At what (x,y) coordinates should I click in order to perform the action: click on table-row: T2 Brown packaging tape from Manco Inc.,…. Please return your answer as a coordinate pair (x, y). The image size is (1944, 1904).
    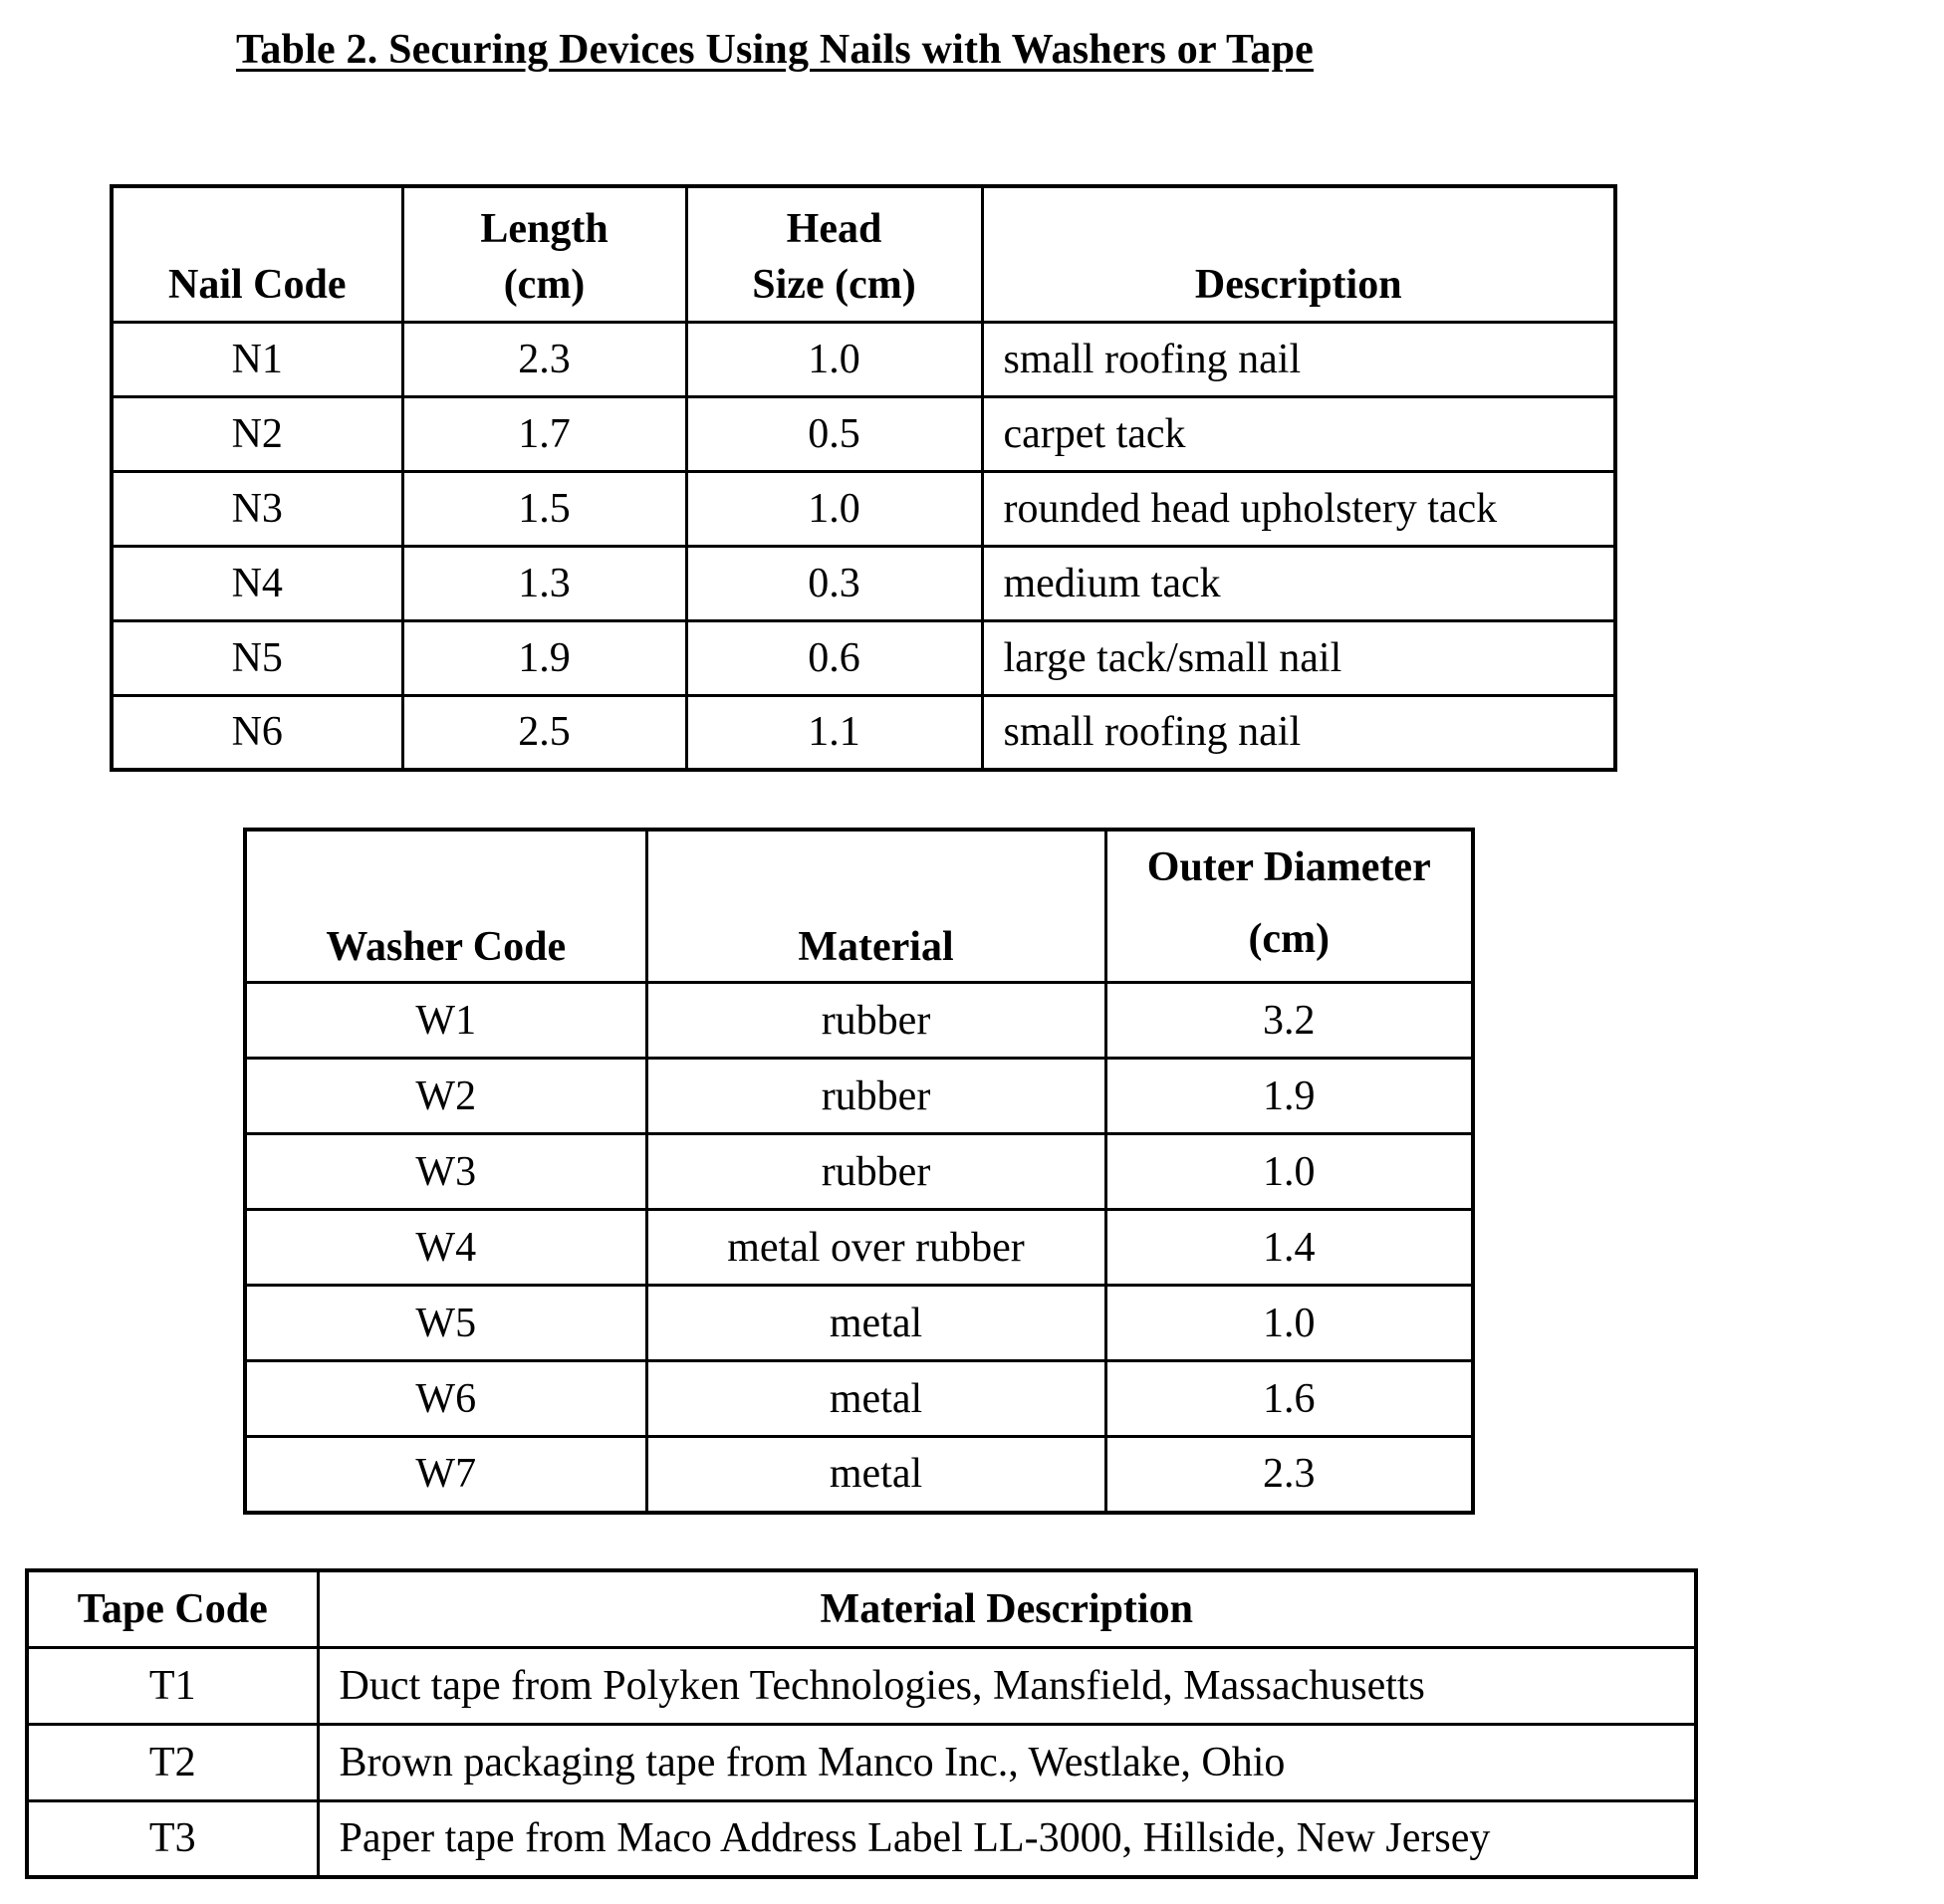
    Looking at the image, I should click on (862, 1762).